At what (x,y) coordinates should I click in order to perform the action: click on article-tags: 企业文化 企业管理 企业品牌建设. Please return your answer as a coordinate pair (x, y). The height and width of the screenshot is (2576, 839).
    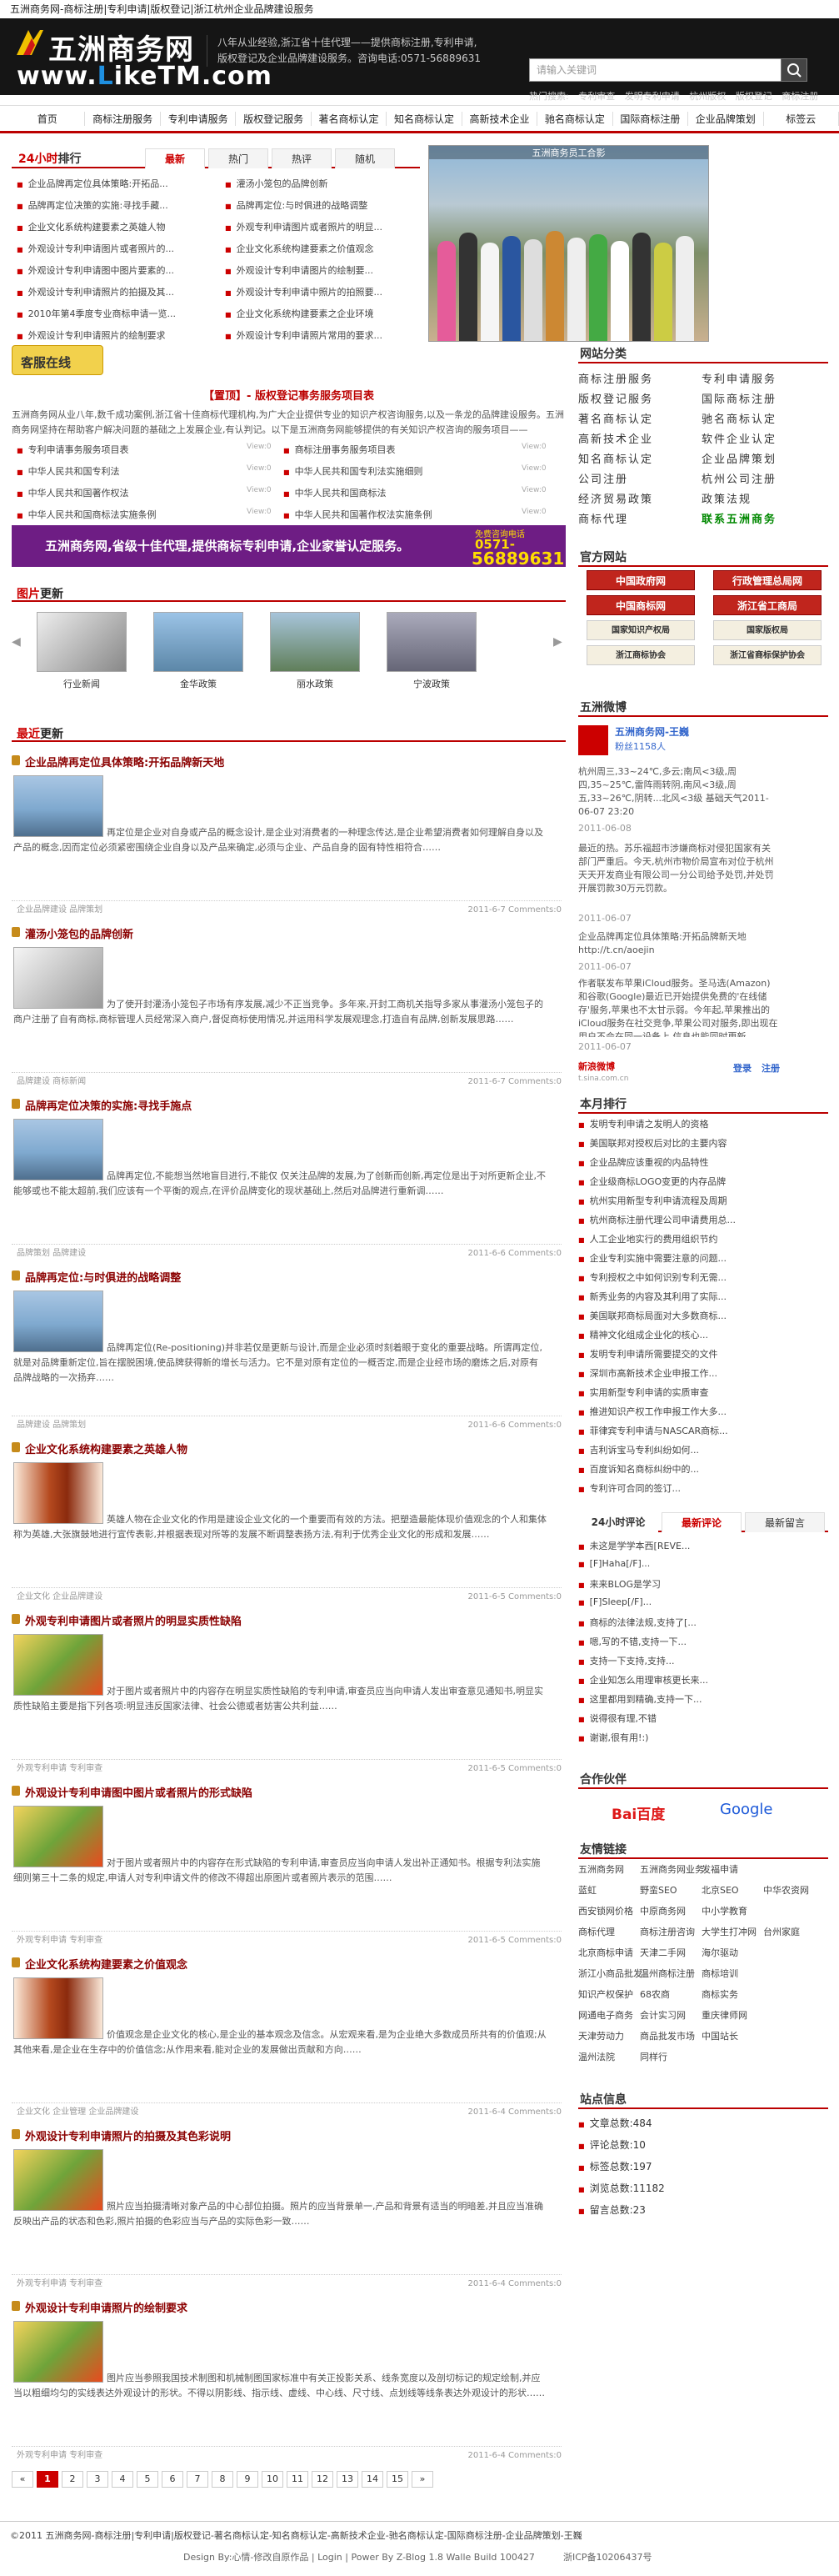
    Looking at the image, I should click on (77, 2112).